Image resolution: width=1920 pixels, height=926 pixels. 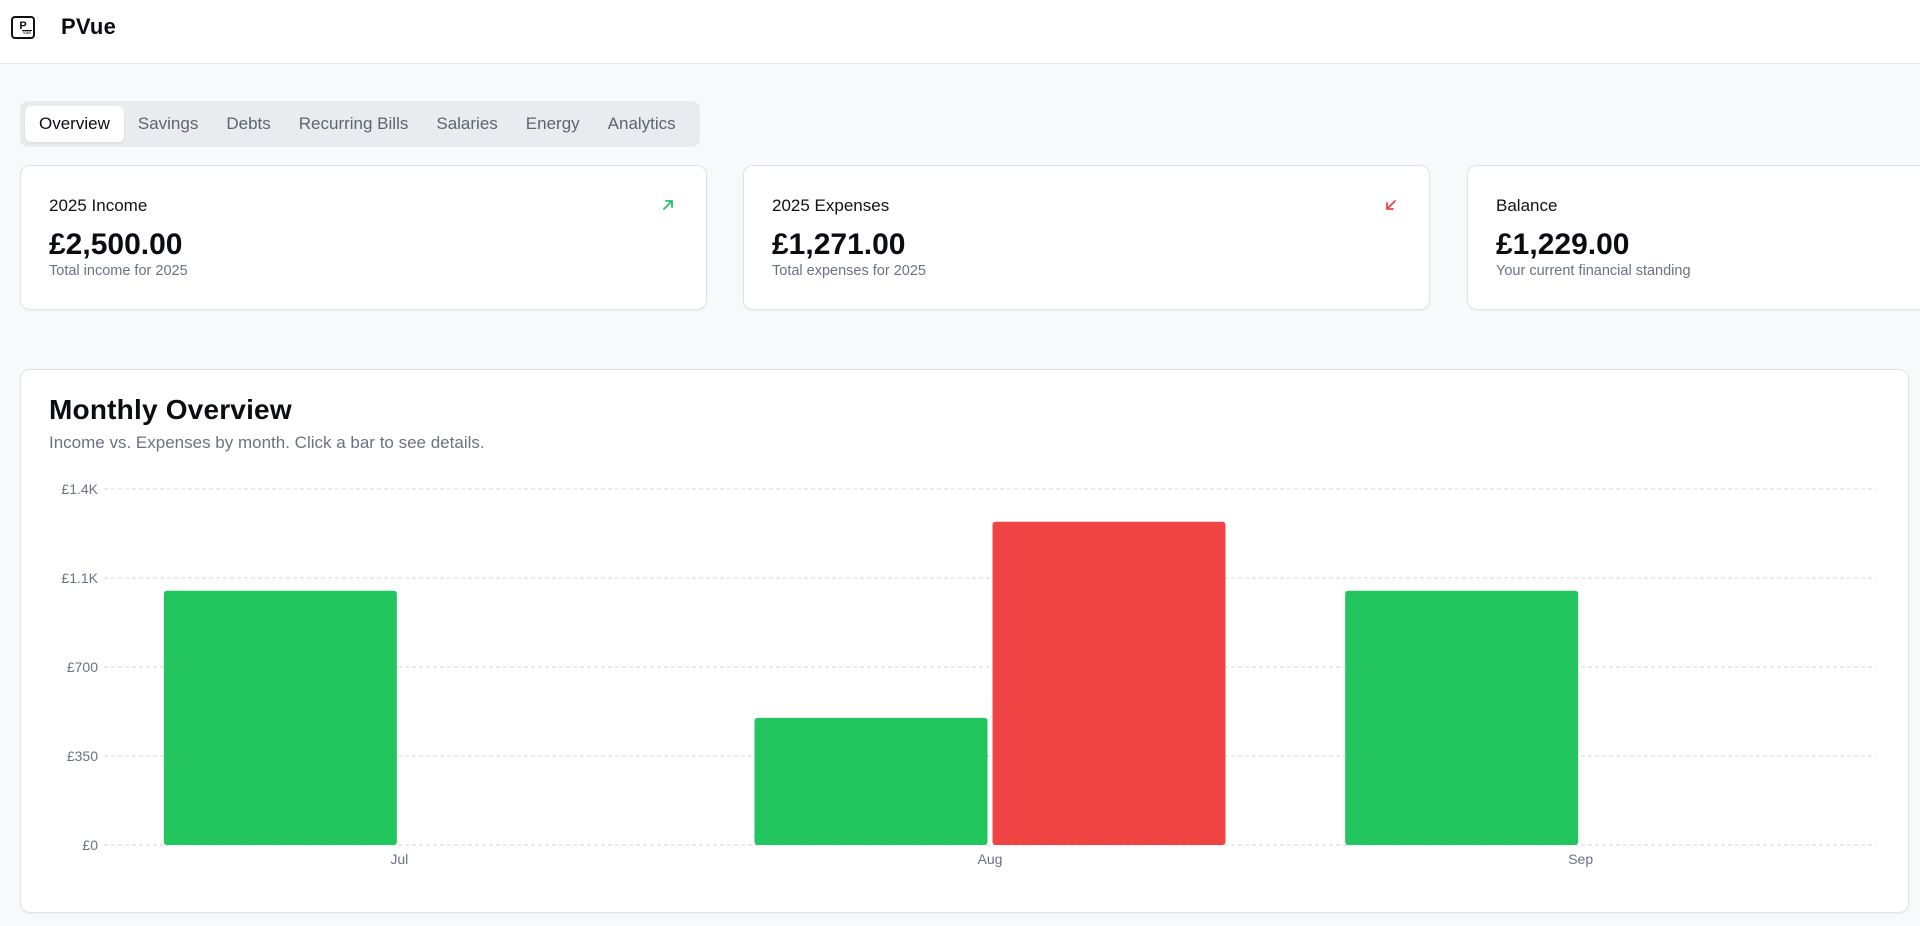 What do you see at coordinates (74, 124) in the screenshot?
I see `tab-overview: Overview` at bounding box center [74, 124].